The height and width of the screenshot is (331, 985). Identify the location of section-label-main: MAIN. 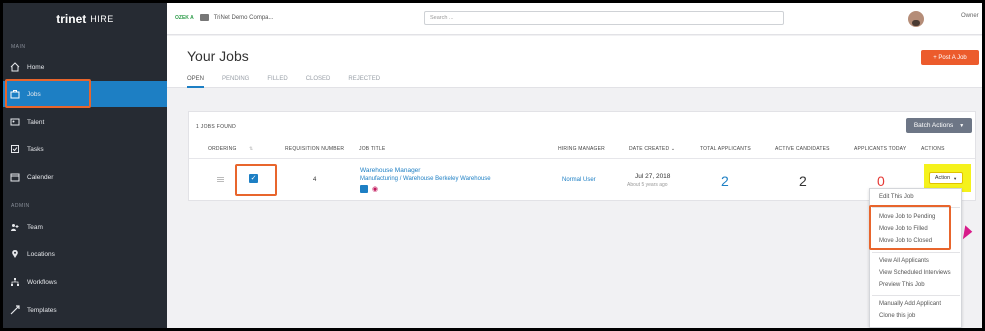
(18, 47).